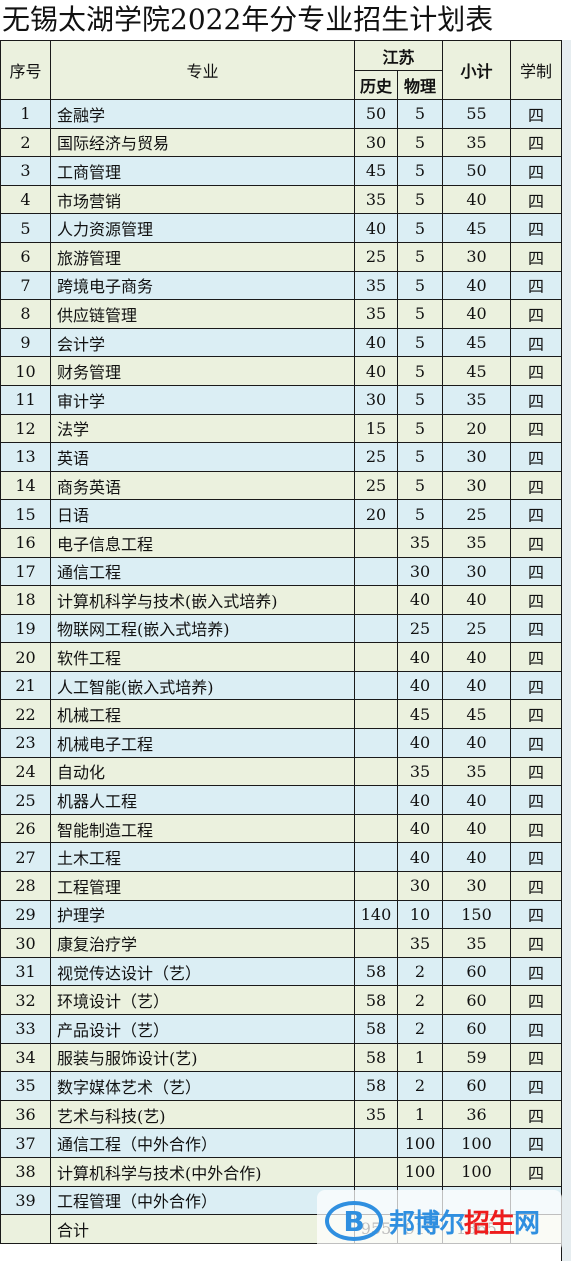 The height and width of the screenshot is (1261, 571). Describe the element at coordinates (202, 800) in the screenshot. I see `cell-major: 机器人工程` at that location.